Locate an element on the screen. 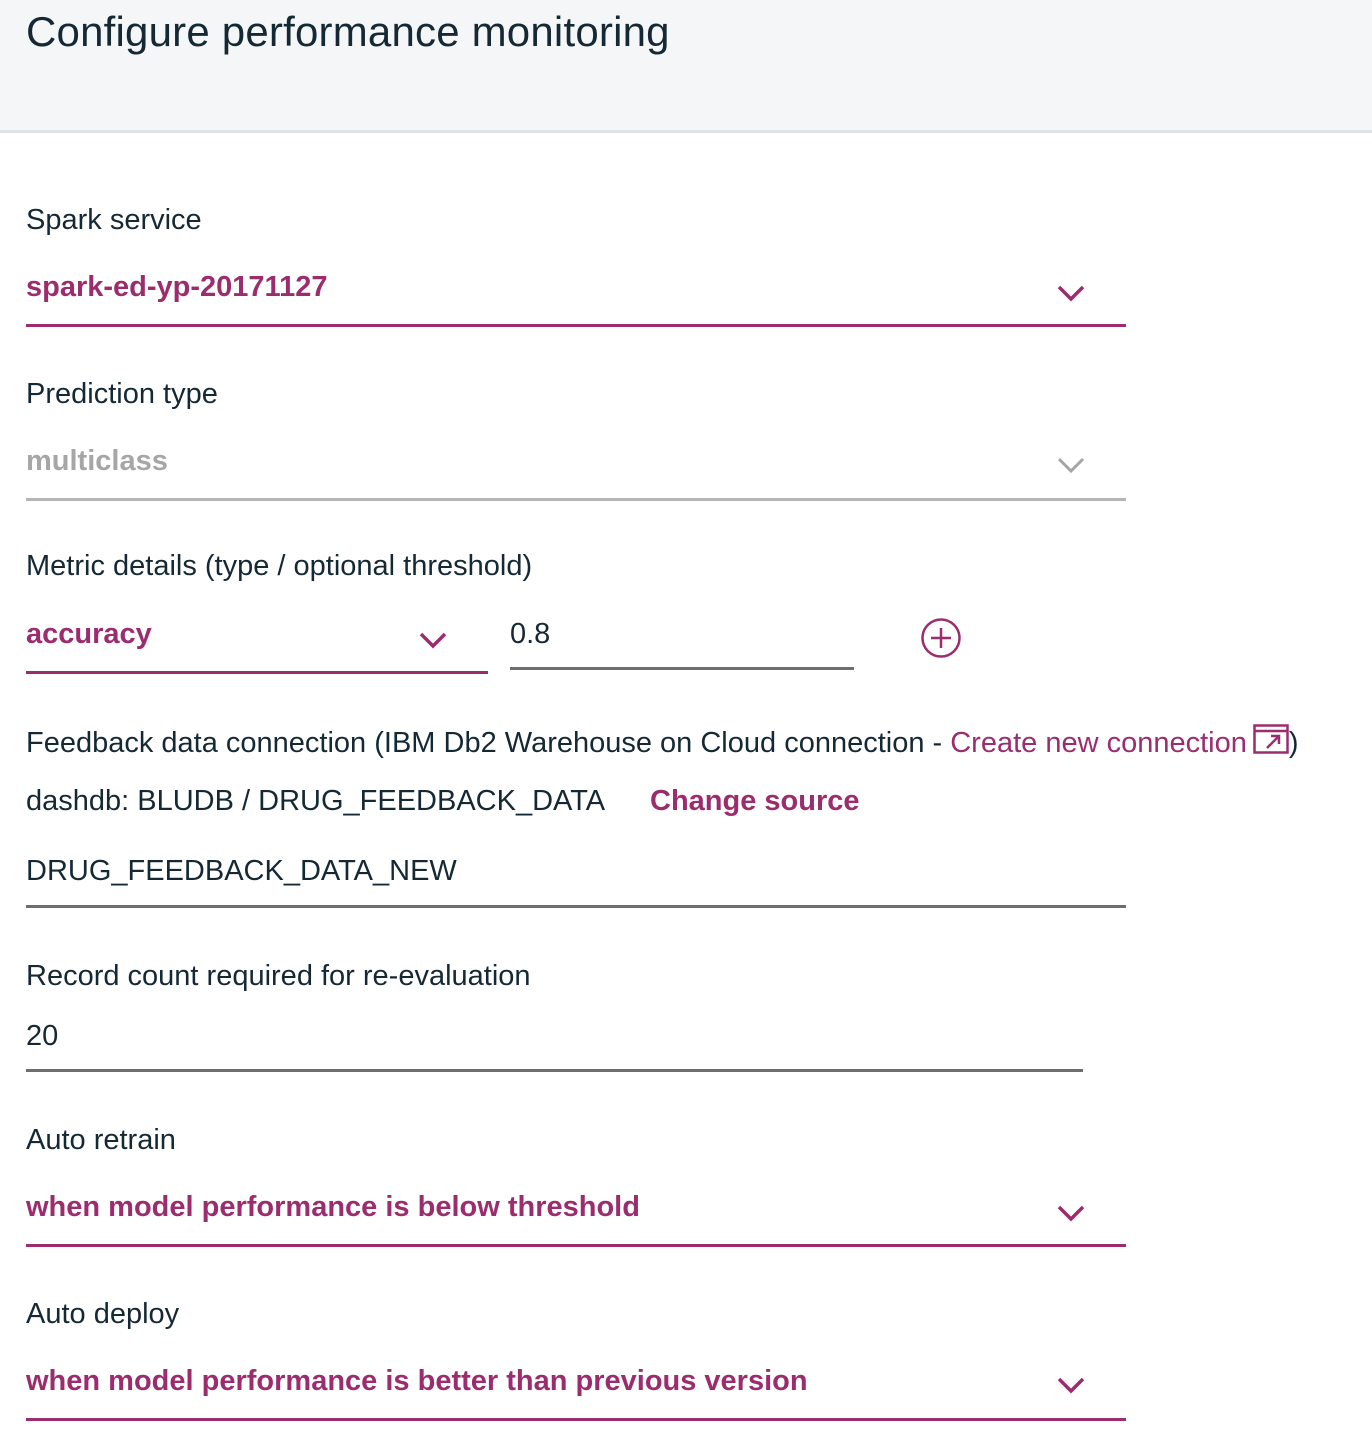  plus-circle-icon is located at coordinates (941, 638).